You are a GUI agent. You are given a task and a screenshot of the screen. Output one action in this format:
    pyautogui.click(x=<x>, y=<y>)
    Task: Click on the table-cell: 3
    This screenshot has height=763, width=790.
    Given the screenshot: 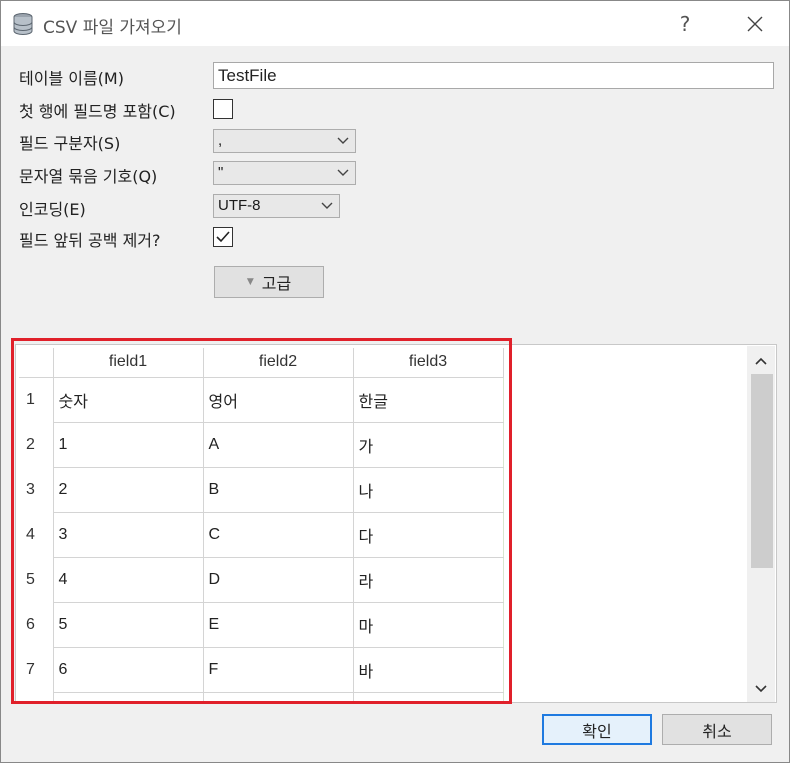 What is the action you would take?
    pyautogui.click(x=128, y=535)
    